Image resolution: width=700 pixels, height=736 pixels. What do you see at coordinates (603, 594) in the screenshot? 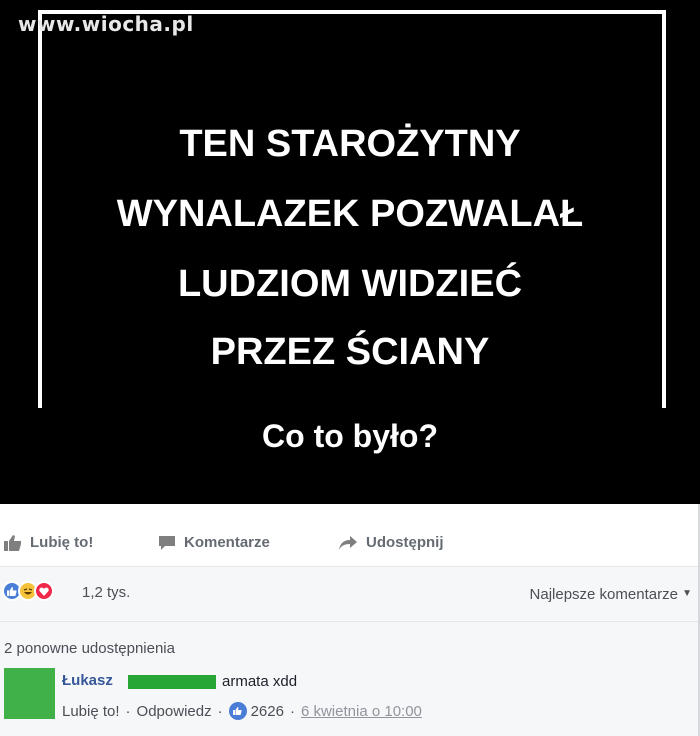
I see `sort-label: Najlepsze komentarze` at bounding box center [603, 594].